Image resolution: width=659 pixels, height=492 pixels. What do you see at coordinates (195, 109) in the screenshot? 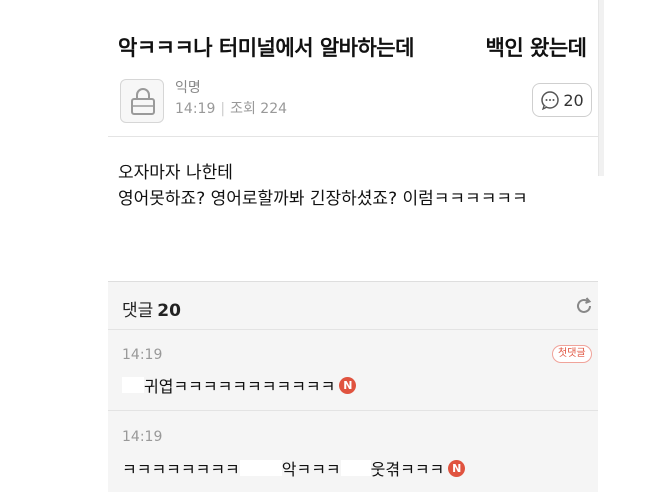
I see `post-time: 14:19` at bounding box center [195, 109].